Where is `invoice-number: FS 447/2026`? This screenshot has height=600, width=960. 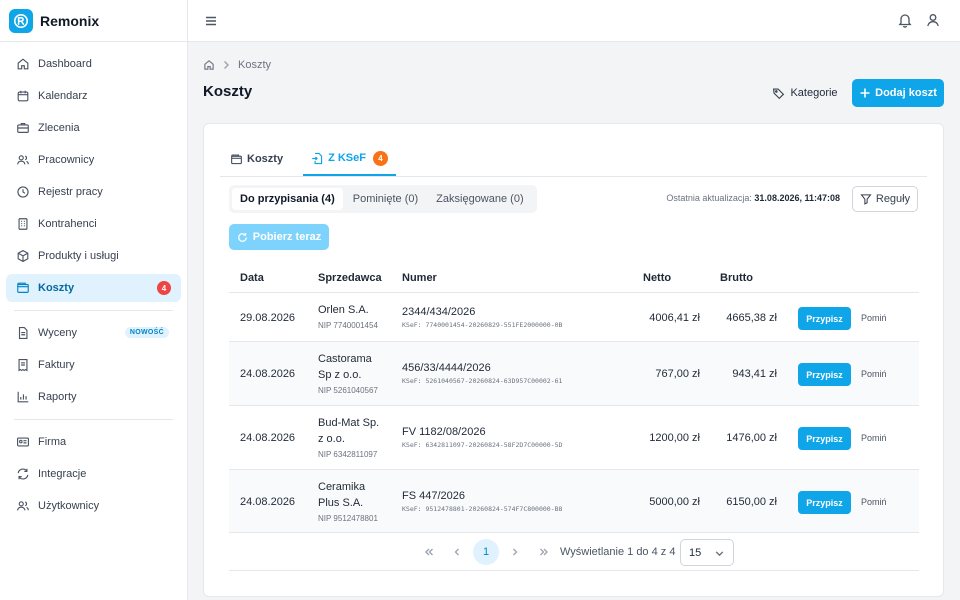
invoice-number: FS 447/2026 is located at coordinates (433, 496).